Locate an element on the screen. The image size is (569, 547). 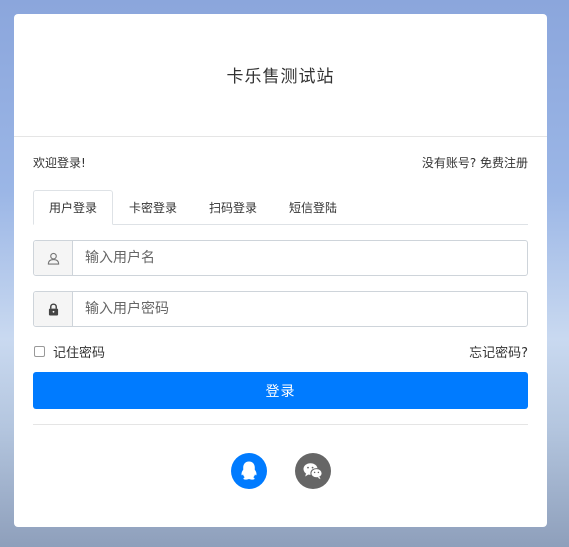
remember-checkbox is located at coordinates (39, 351).